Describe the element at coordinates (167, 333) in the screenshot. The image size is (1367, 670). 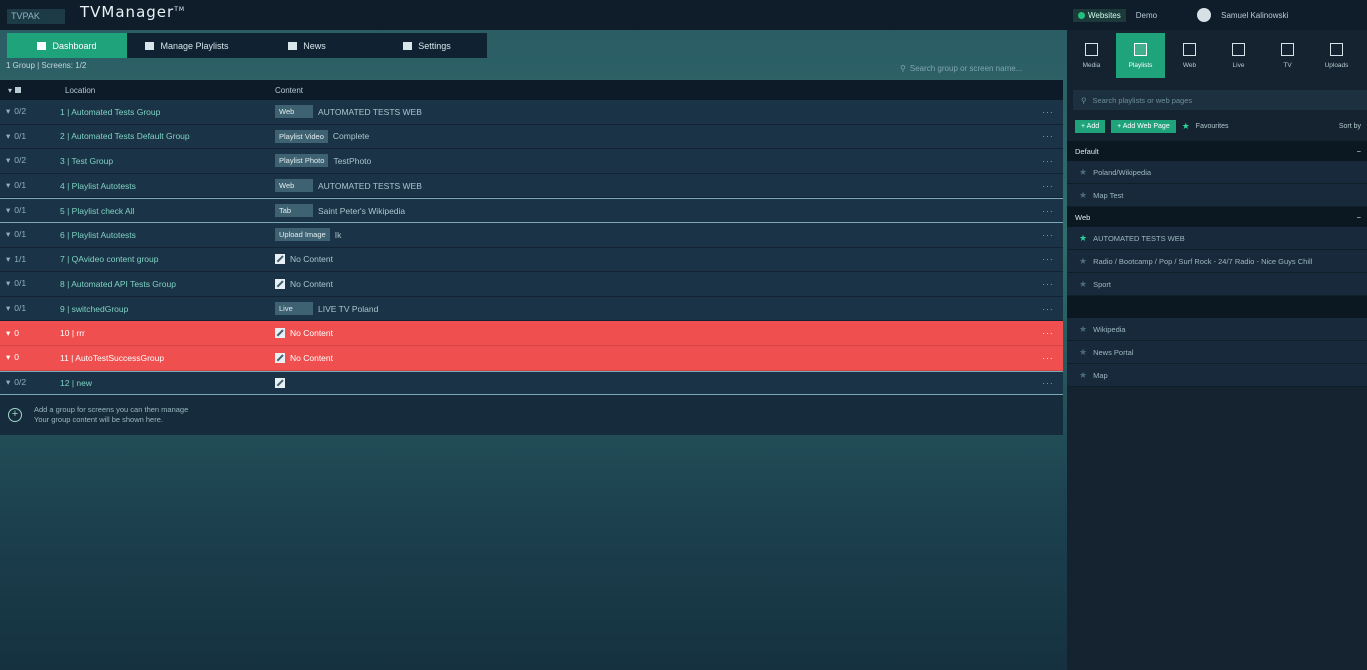
I see `group-name: 10 | rrr` at that location.